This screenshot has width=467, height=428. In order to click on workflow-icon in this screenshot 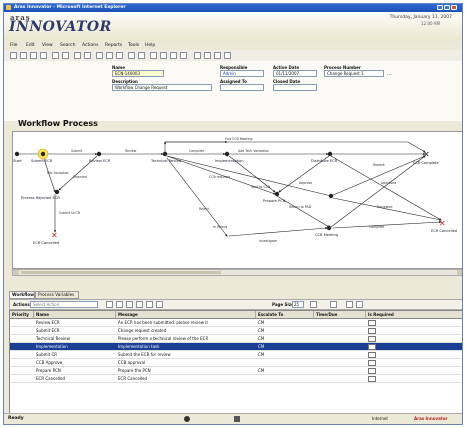, I will do `click(197, 55)`.